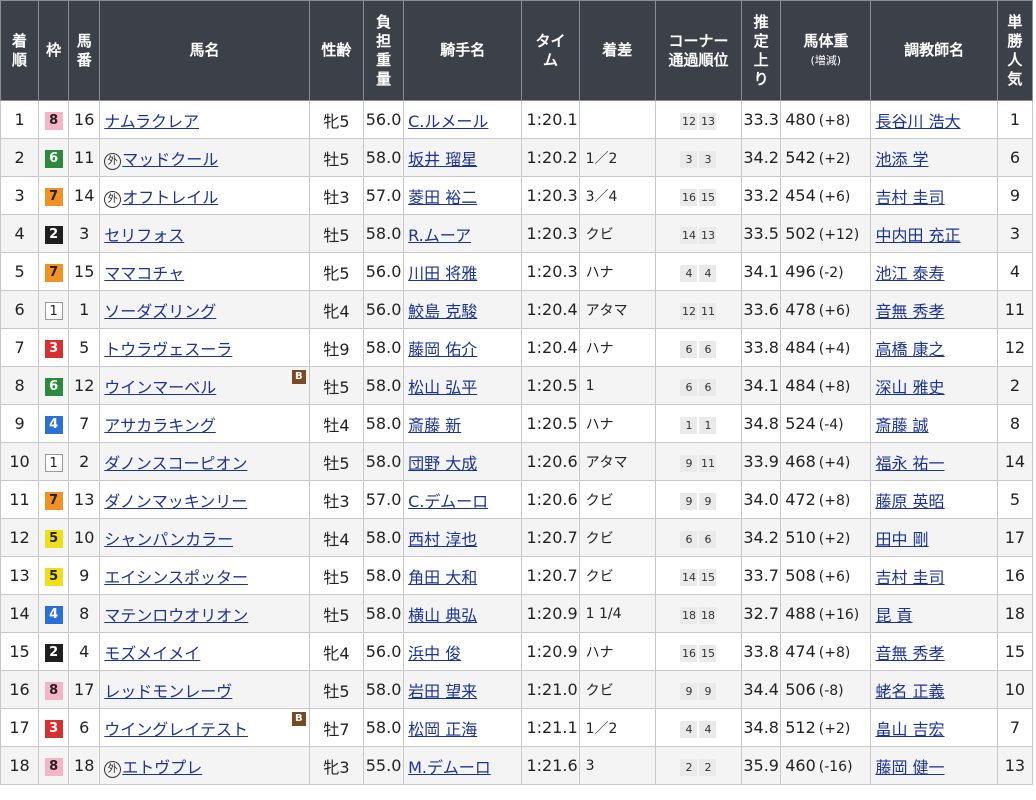 The width and height of the screenshot is (1036, 800). I want to click on horse-name-link: ダノンマッキンリー, so click(175, 501).